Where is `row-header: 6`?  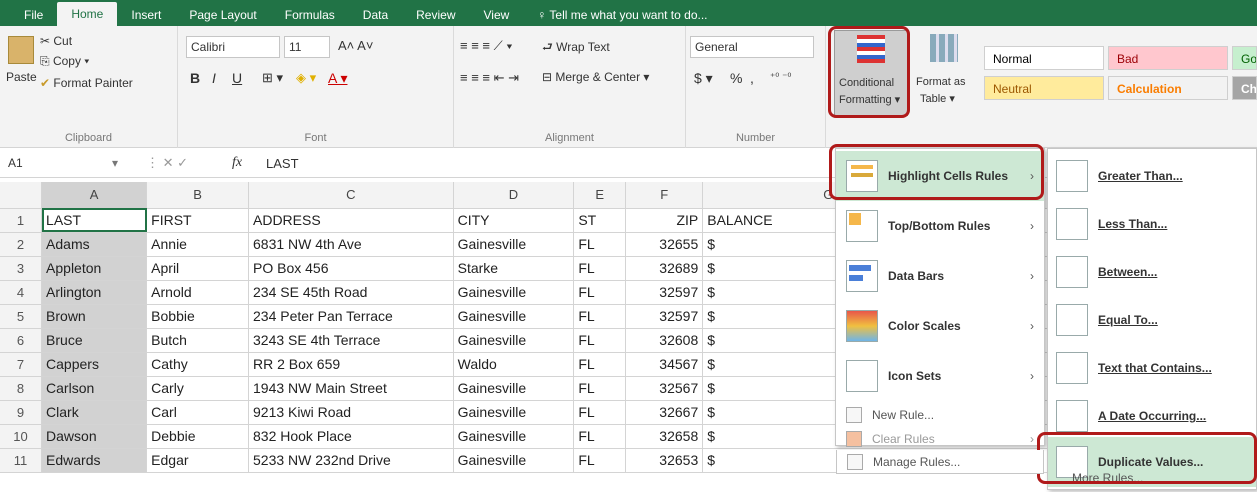
row-header: 6 is located at coordinates (21, 340).